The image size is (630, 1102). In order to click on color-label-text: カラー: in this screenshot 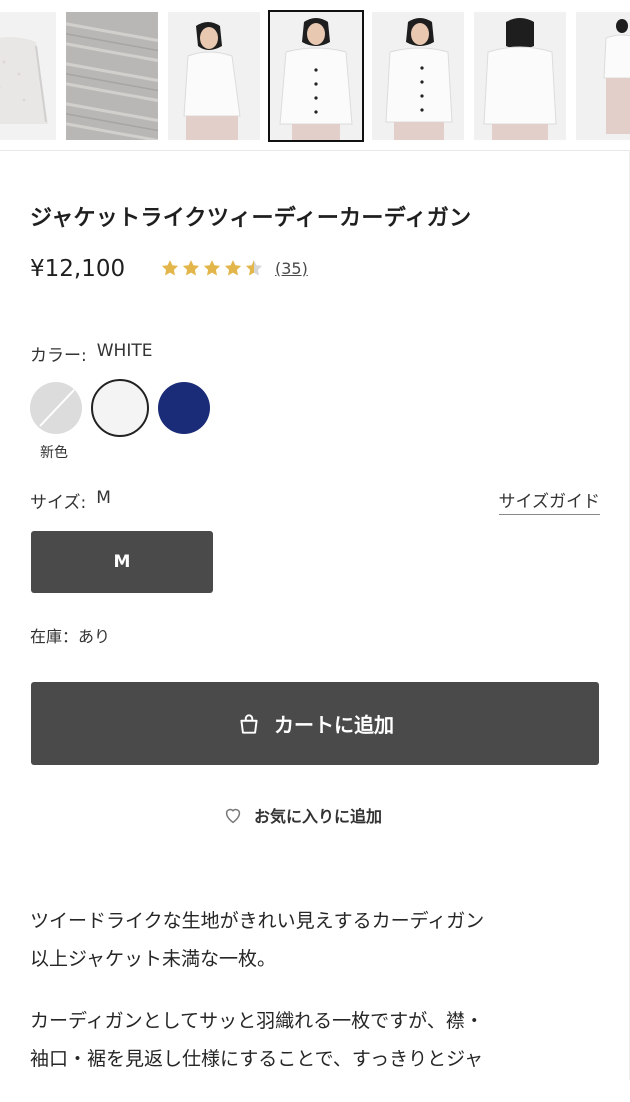, I will do `click(58, 356)`.